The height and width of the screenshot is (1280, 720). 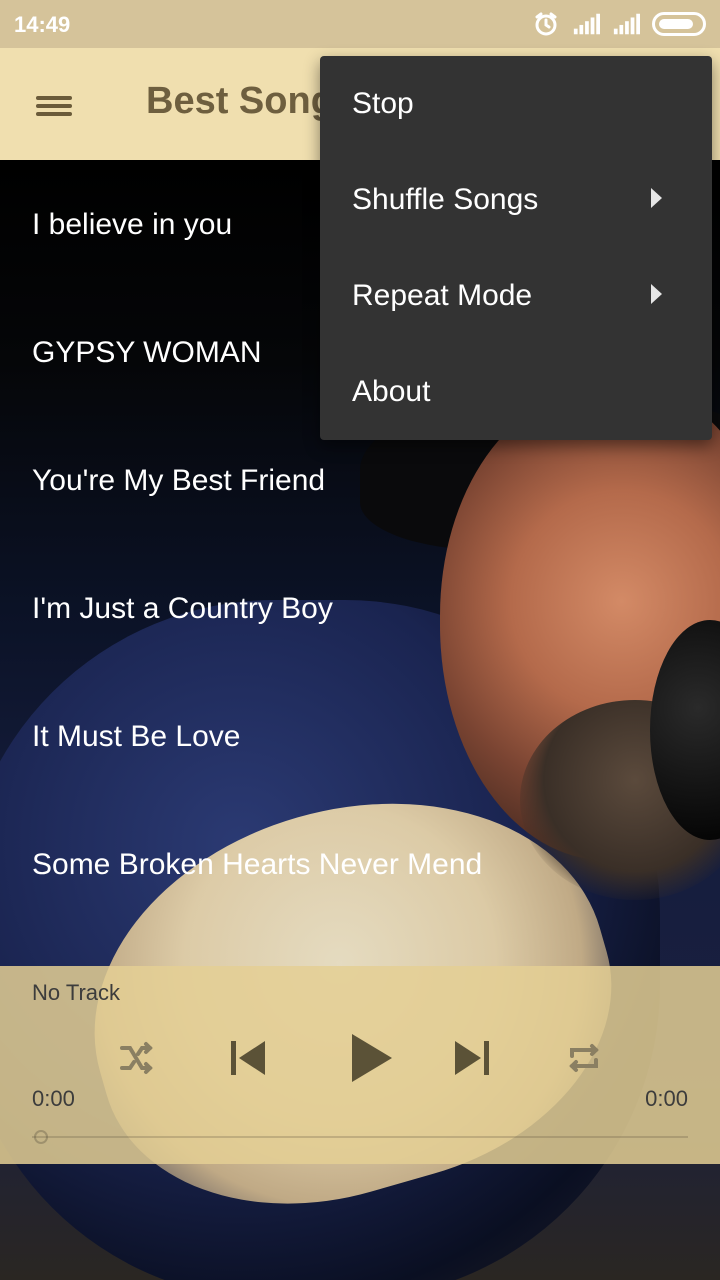 I want to click on elapsed-time: 0:00, so click(x=53, y=1098).